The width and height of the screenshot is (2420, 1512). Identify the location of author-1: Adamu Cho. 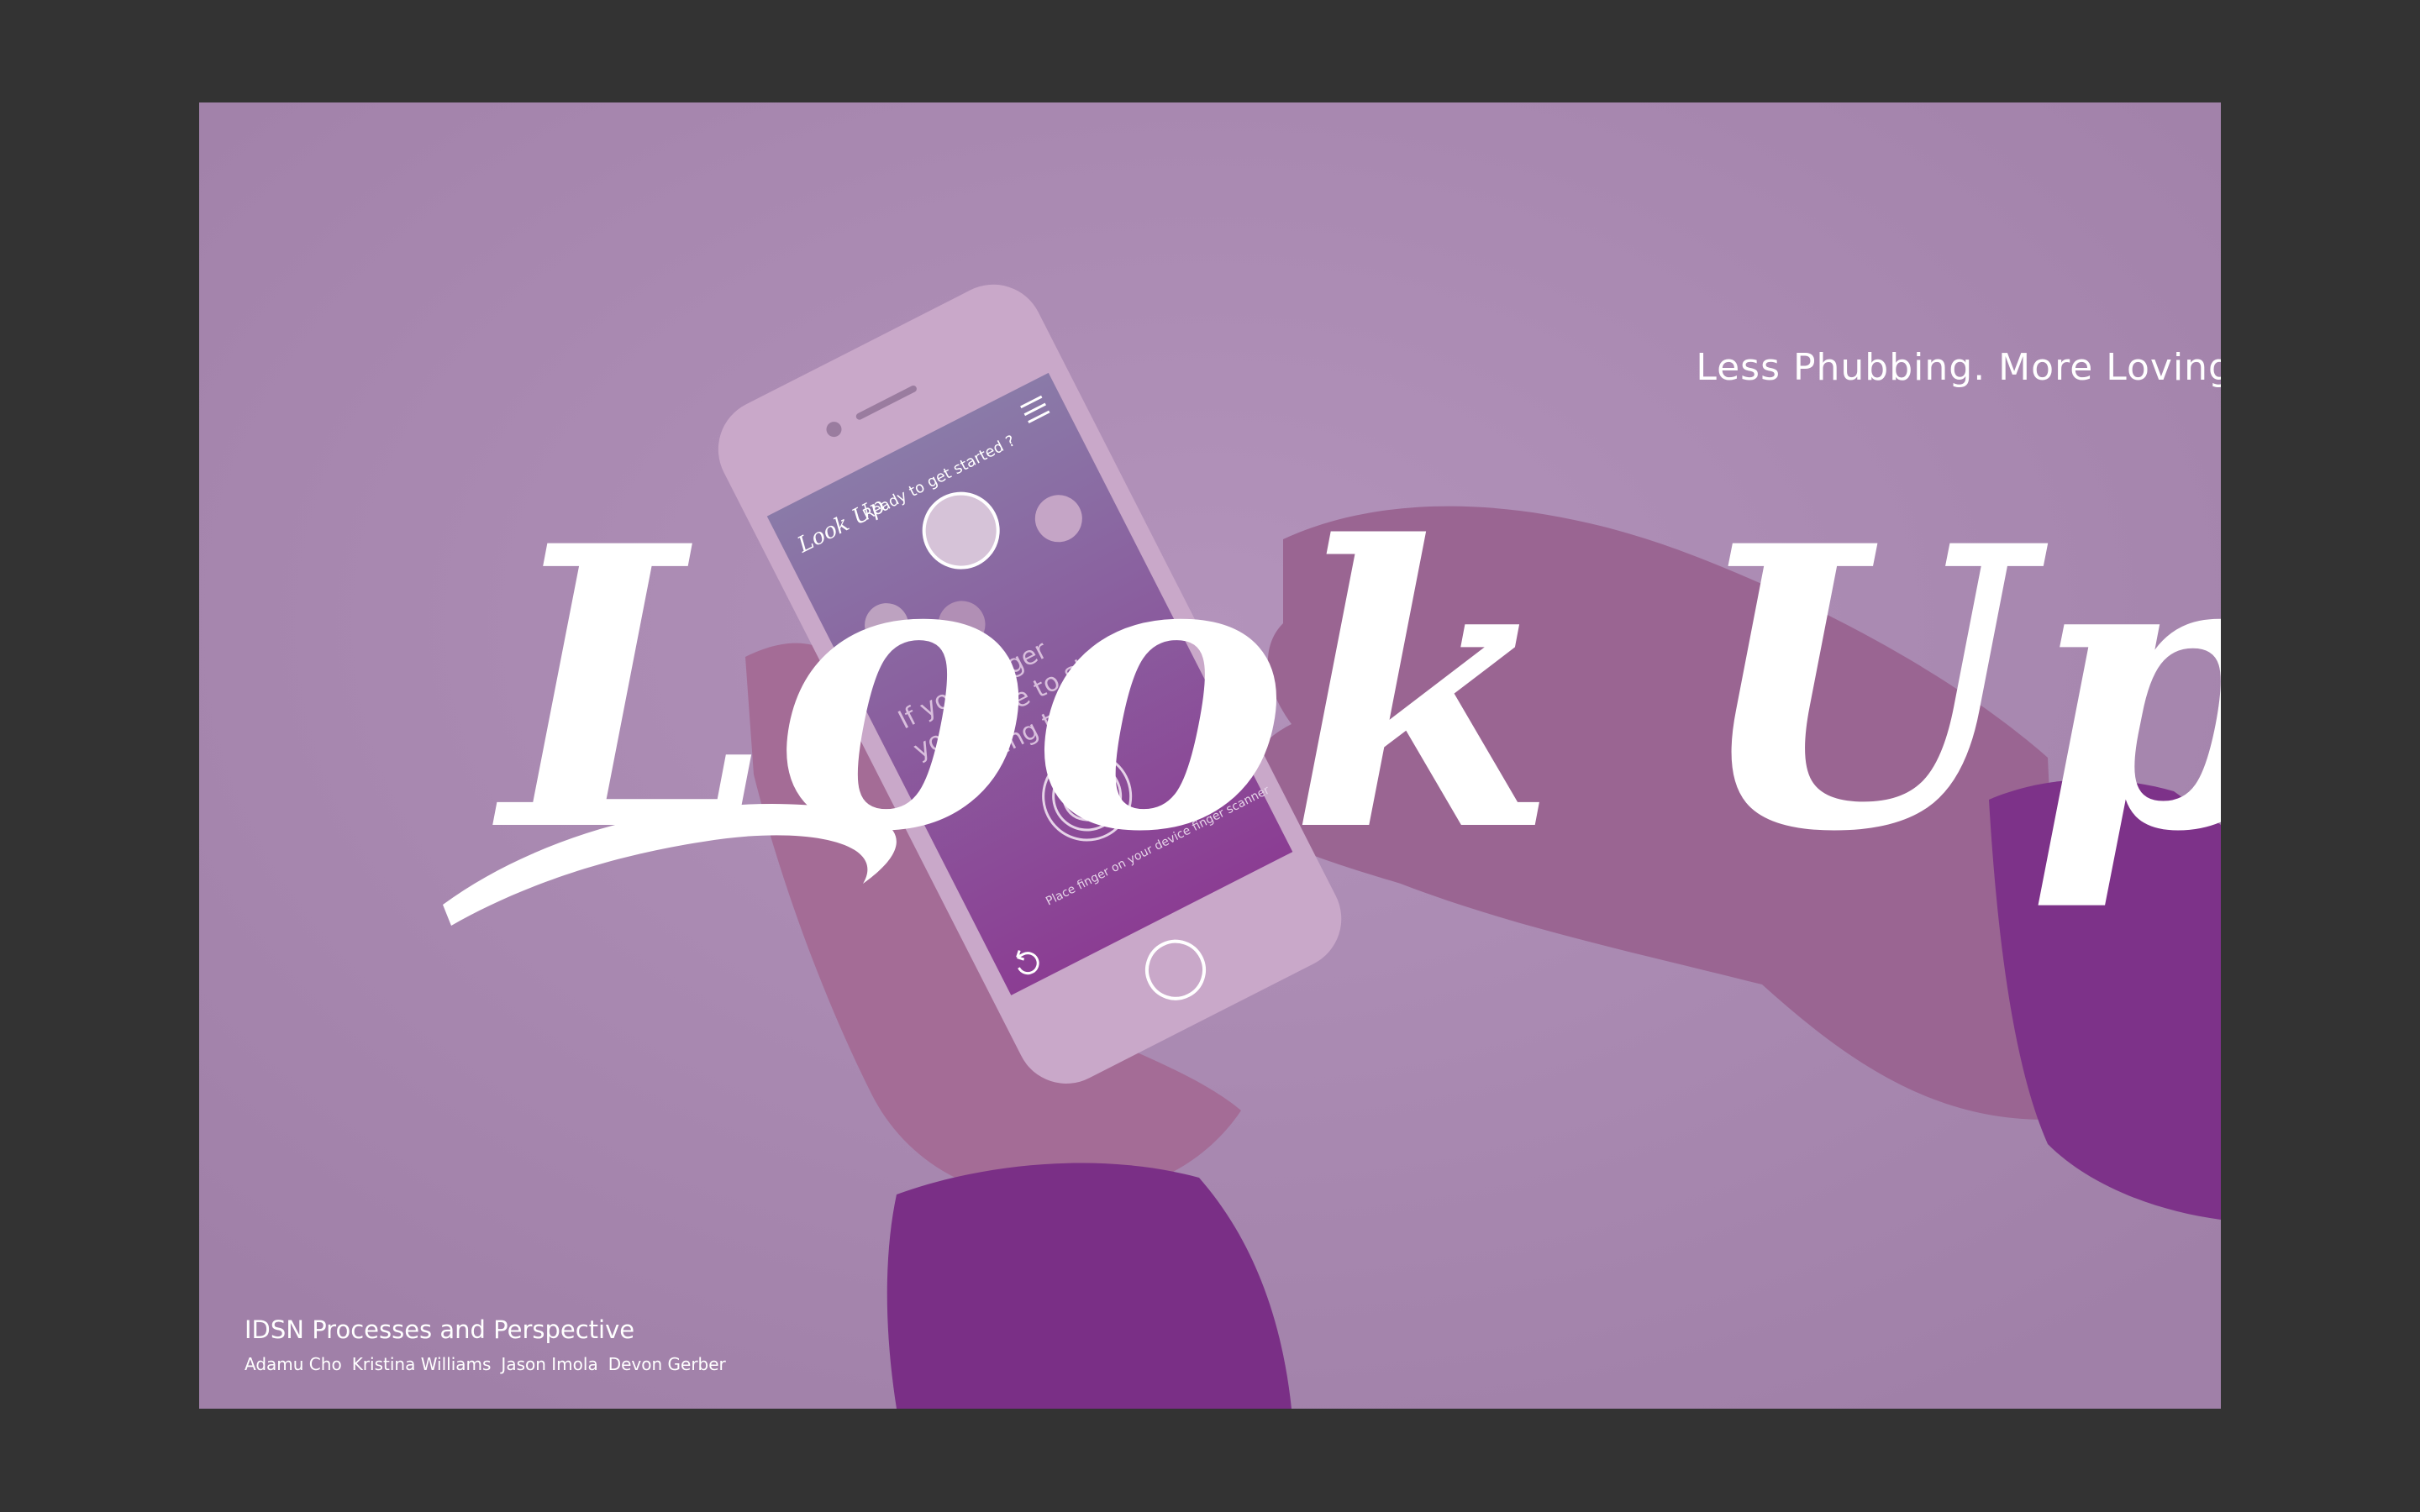
(293, 1364).